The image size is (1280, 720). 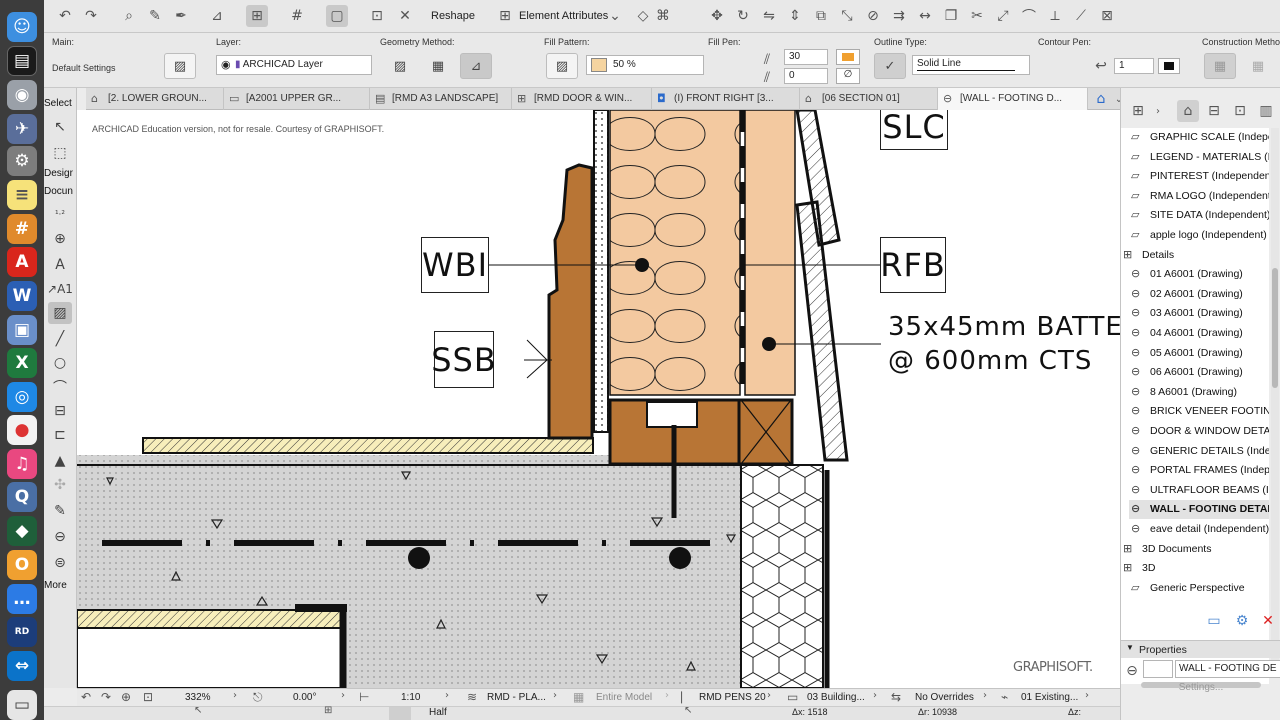 What do you see at coordinates (1275, 328) in the screenshot?
I see `scroll-thumb` at bounding box center [1275, 328].